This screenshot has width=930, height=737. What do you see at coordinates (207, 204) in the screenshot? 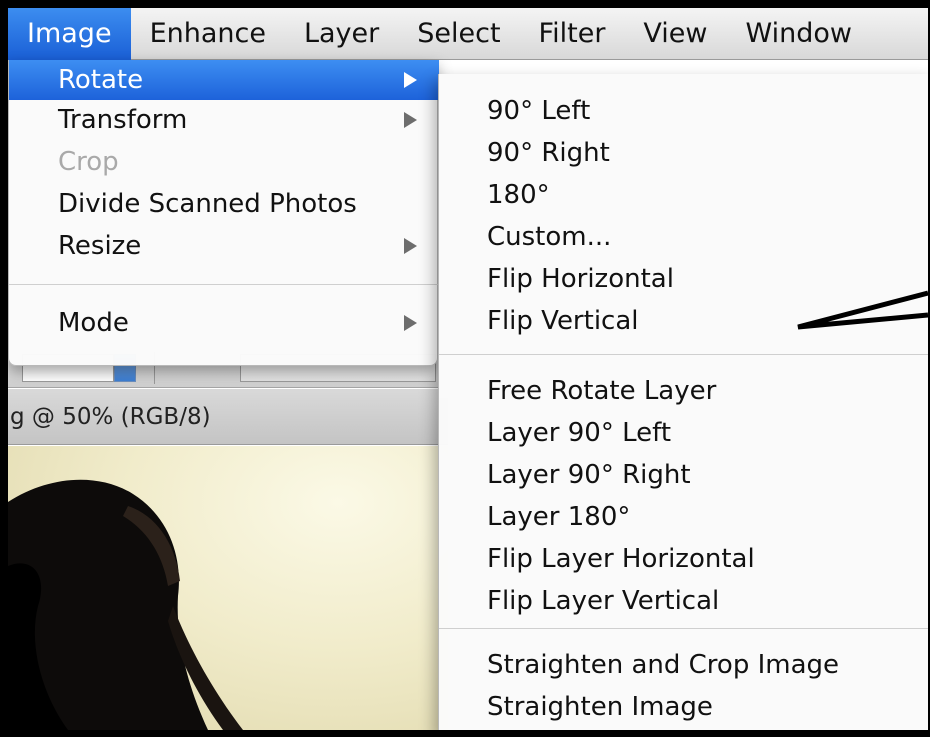
I see `menu-item-label: Divide Scanned Photos` at bounding box center [207, 204].